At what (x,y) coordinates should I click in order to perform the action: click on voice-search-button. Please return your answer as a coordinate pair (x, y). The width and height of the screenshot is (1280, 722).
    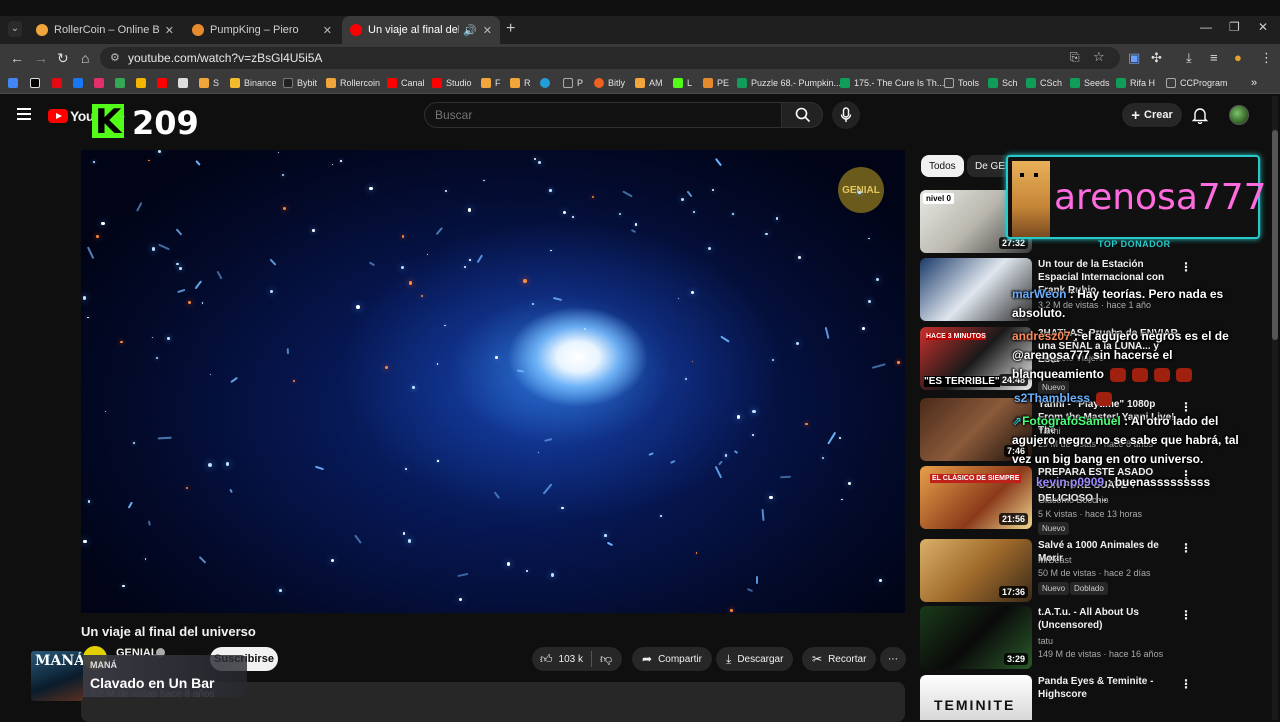
    Looking at the image, I should click on (846, 115).